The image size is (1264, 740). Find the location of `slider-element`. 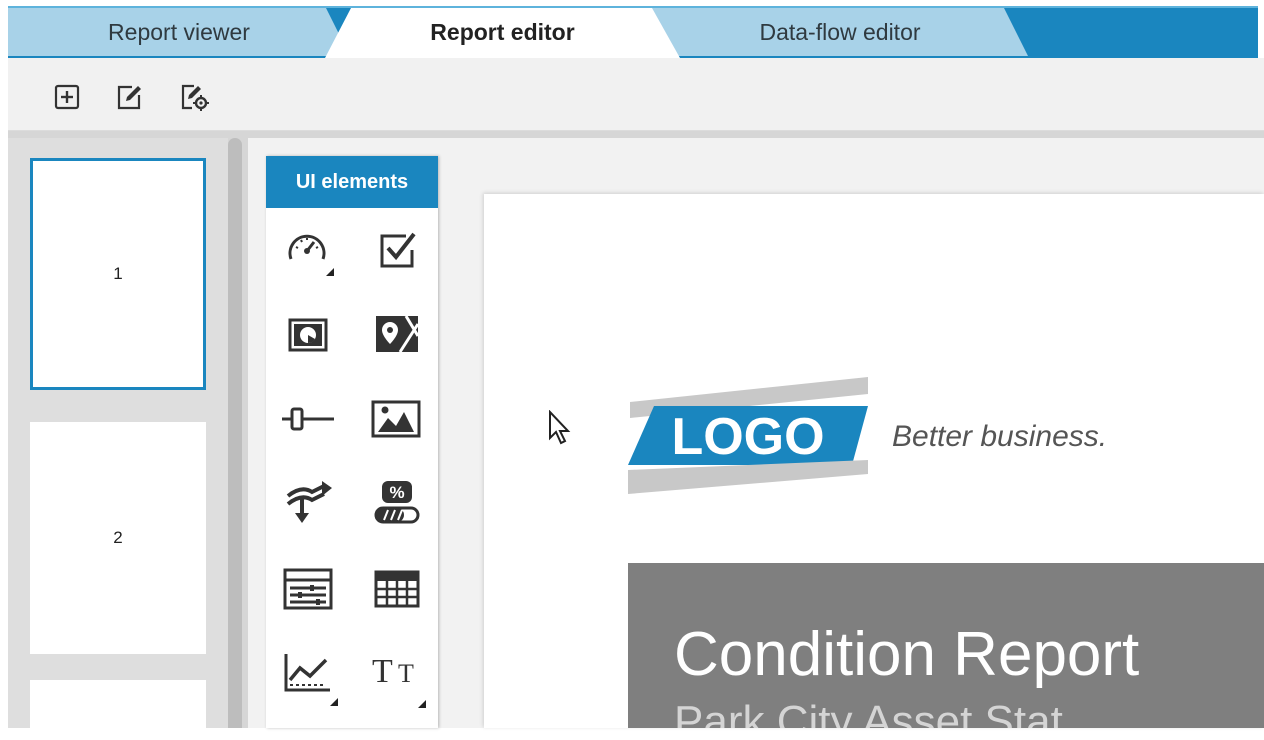

slider-element is located at coordinates (307, 419).